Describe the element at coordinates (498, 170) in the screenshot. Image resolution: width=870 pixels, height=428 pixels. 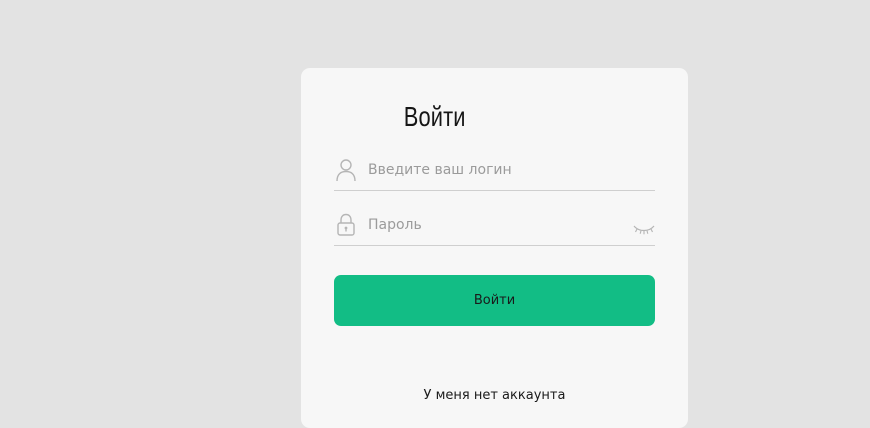
I see `login-input` at that location.